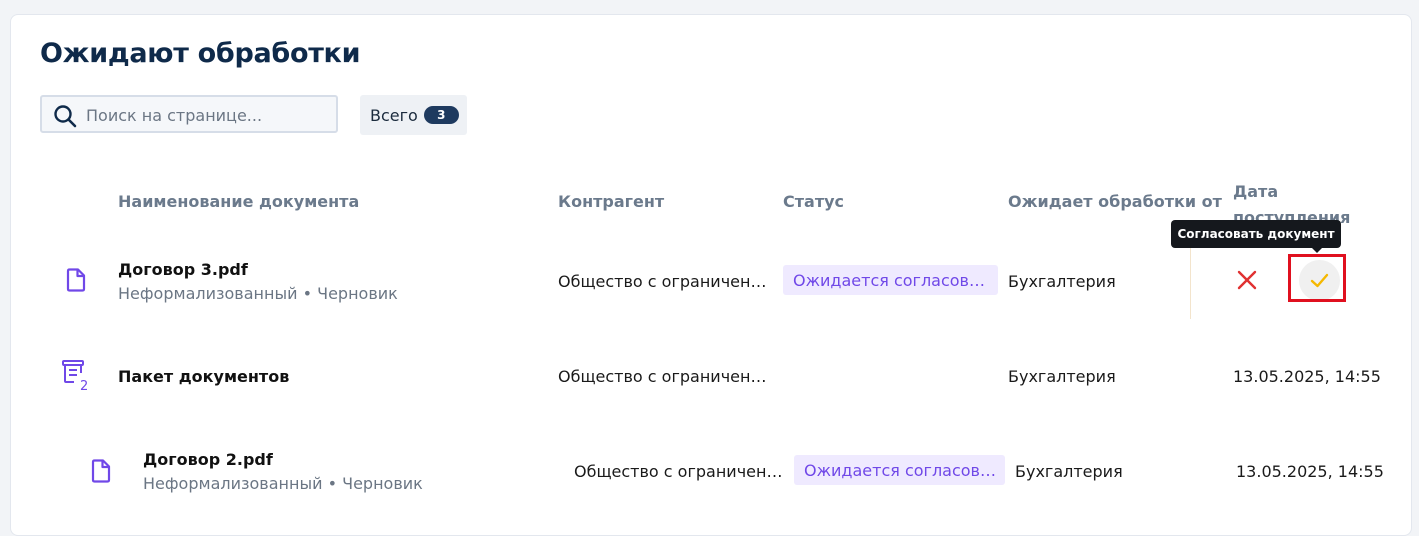  Describe the element at coordinates (1317, 278) in the screenshot. I see `approve-button-highlight` at that location.